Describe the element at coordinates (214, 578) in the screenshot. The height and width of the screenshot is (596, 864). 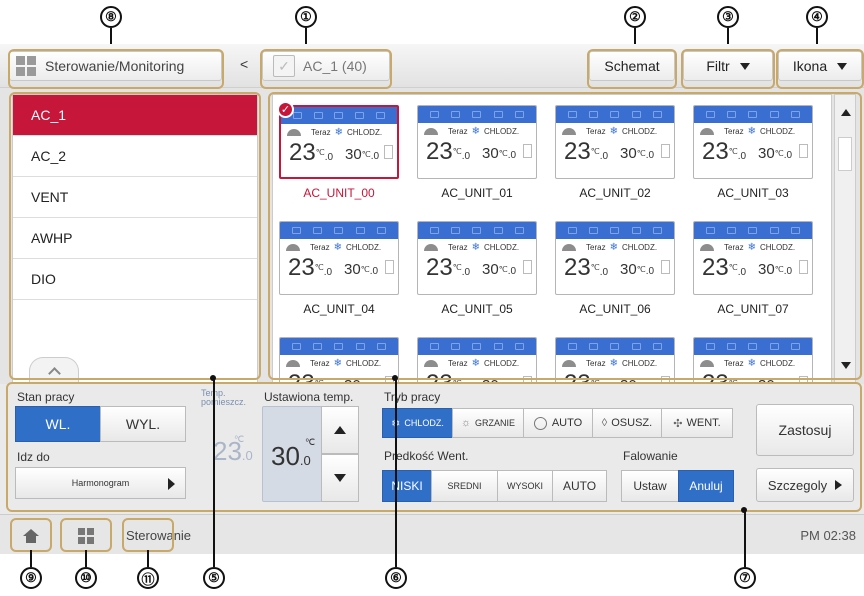
I see `callout-5: ⑤` at that location.